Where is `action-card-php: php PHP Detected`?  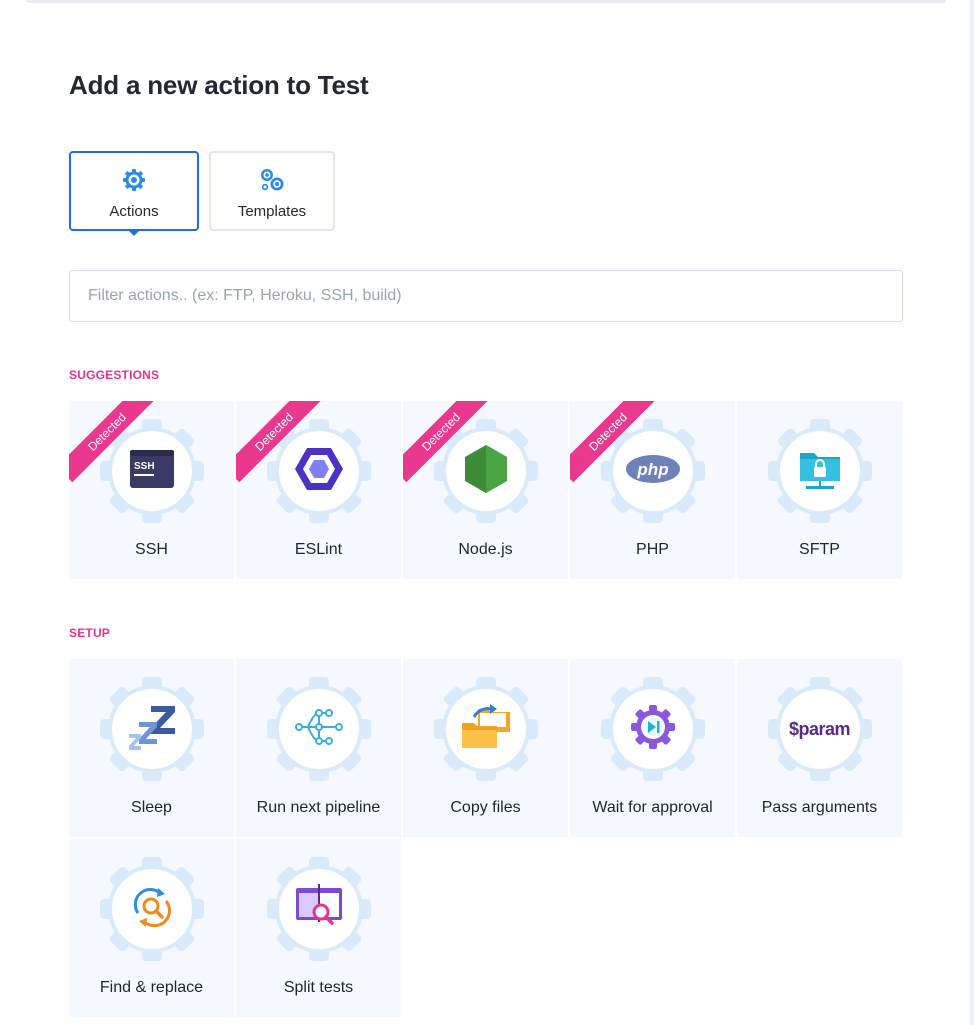 action-card-php: php PHP Detected is located at coordinates (652, 490).